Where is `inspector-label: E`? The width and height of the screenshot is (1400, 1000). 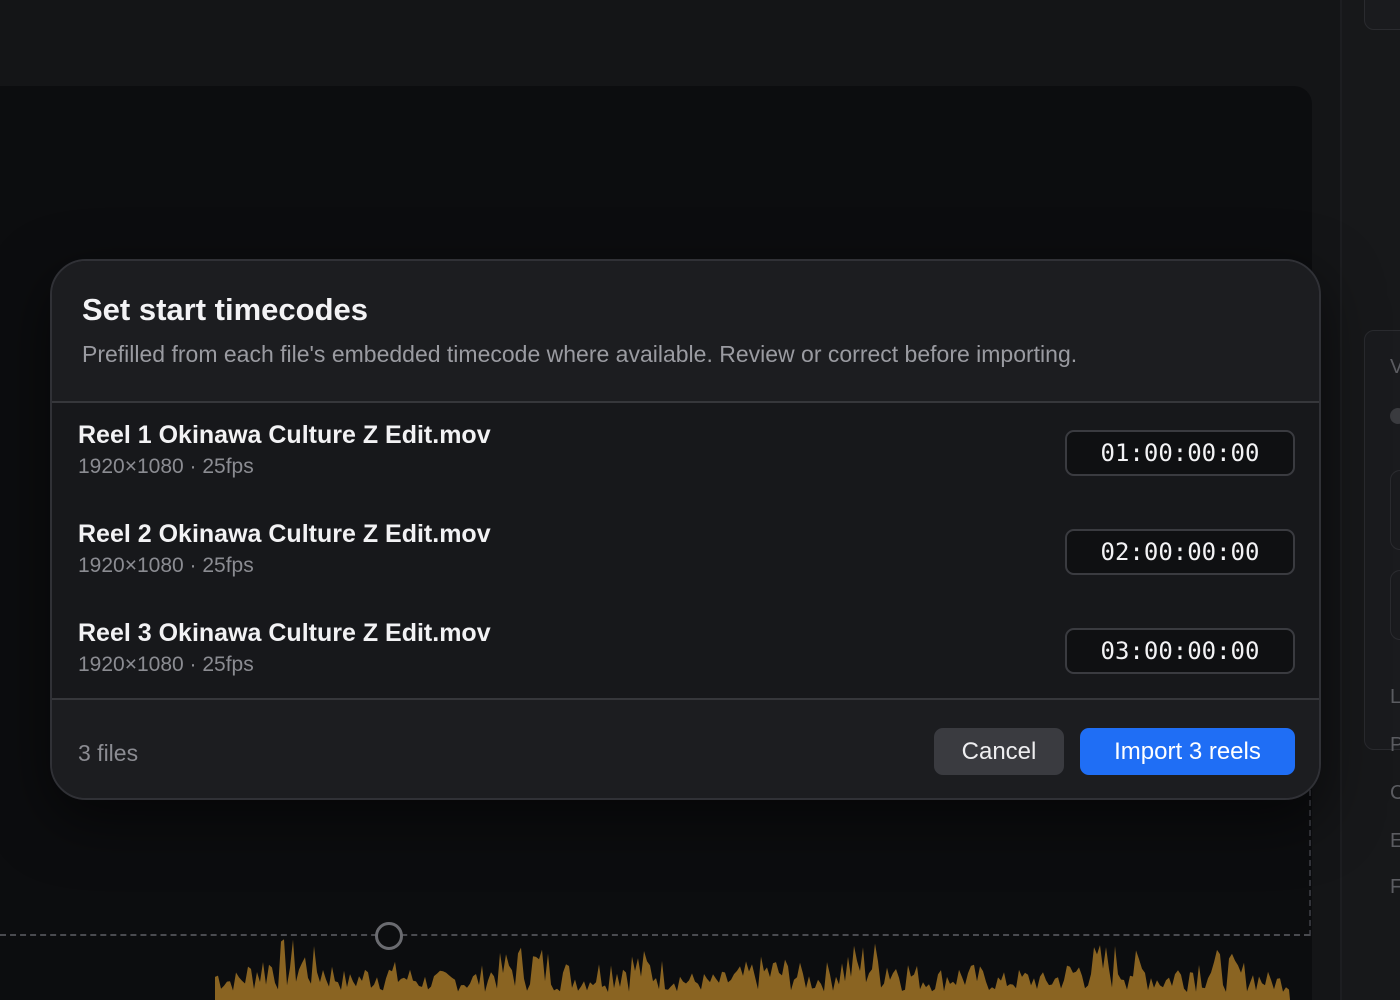
inspector-label: E is located at coordinates (1395, 841).